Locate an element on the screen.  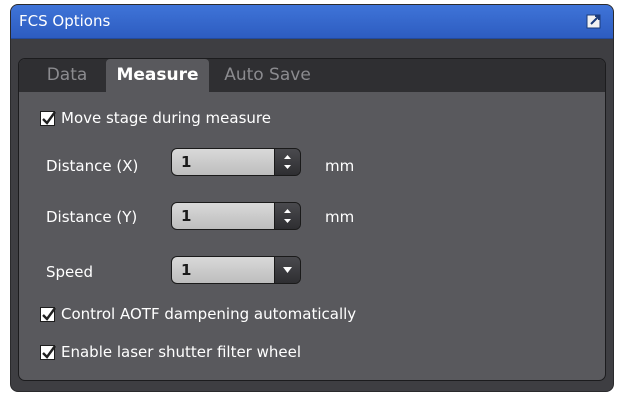
tab-data: Data is located at coordinates (67, 75).